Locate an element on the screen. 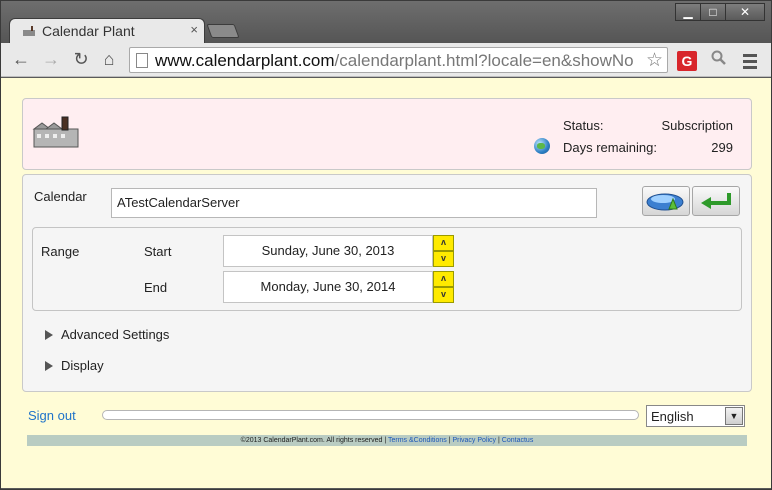  reload-icon: ↻ is located at coordinates (81, 59).